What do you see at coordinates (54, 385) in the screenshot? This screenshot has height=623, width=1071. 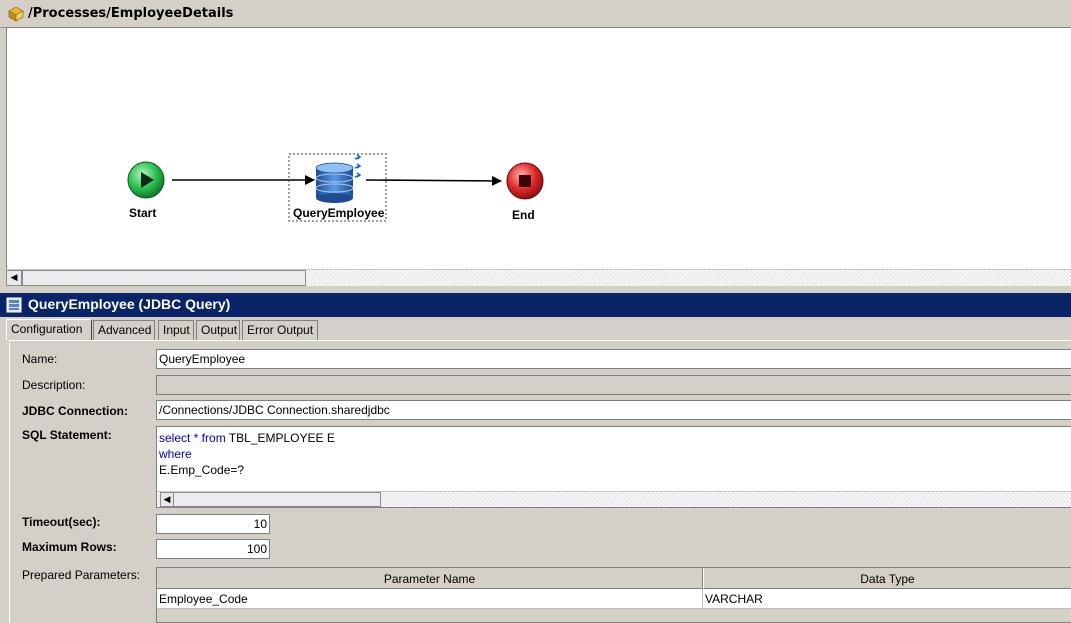 I see `description-label: Description:` at bounding box center [54, 385].